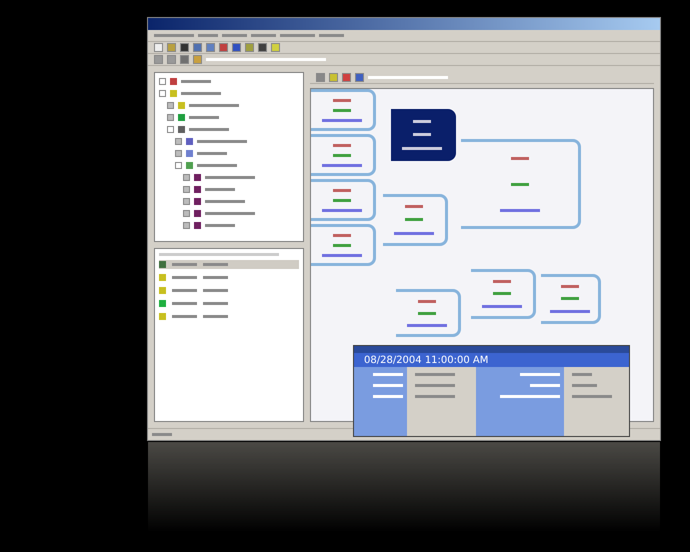 The width and height of the screenshot is (690, 552). Describe the element at coordinates (229, 264) in the screenshot. I see `list-row` at that location.